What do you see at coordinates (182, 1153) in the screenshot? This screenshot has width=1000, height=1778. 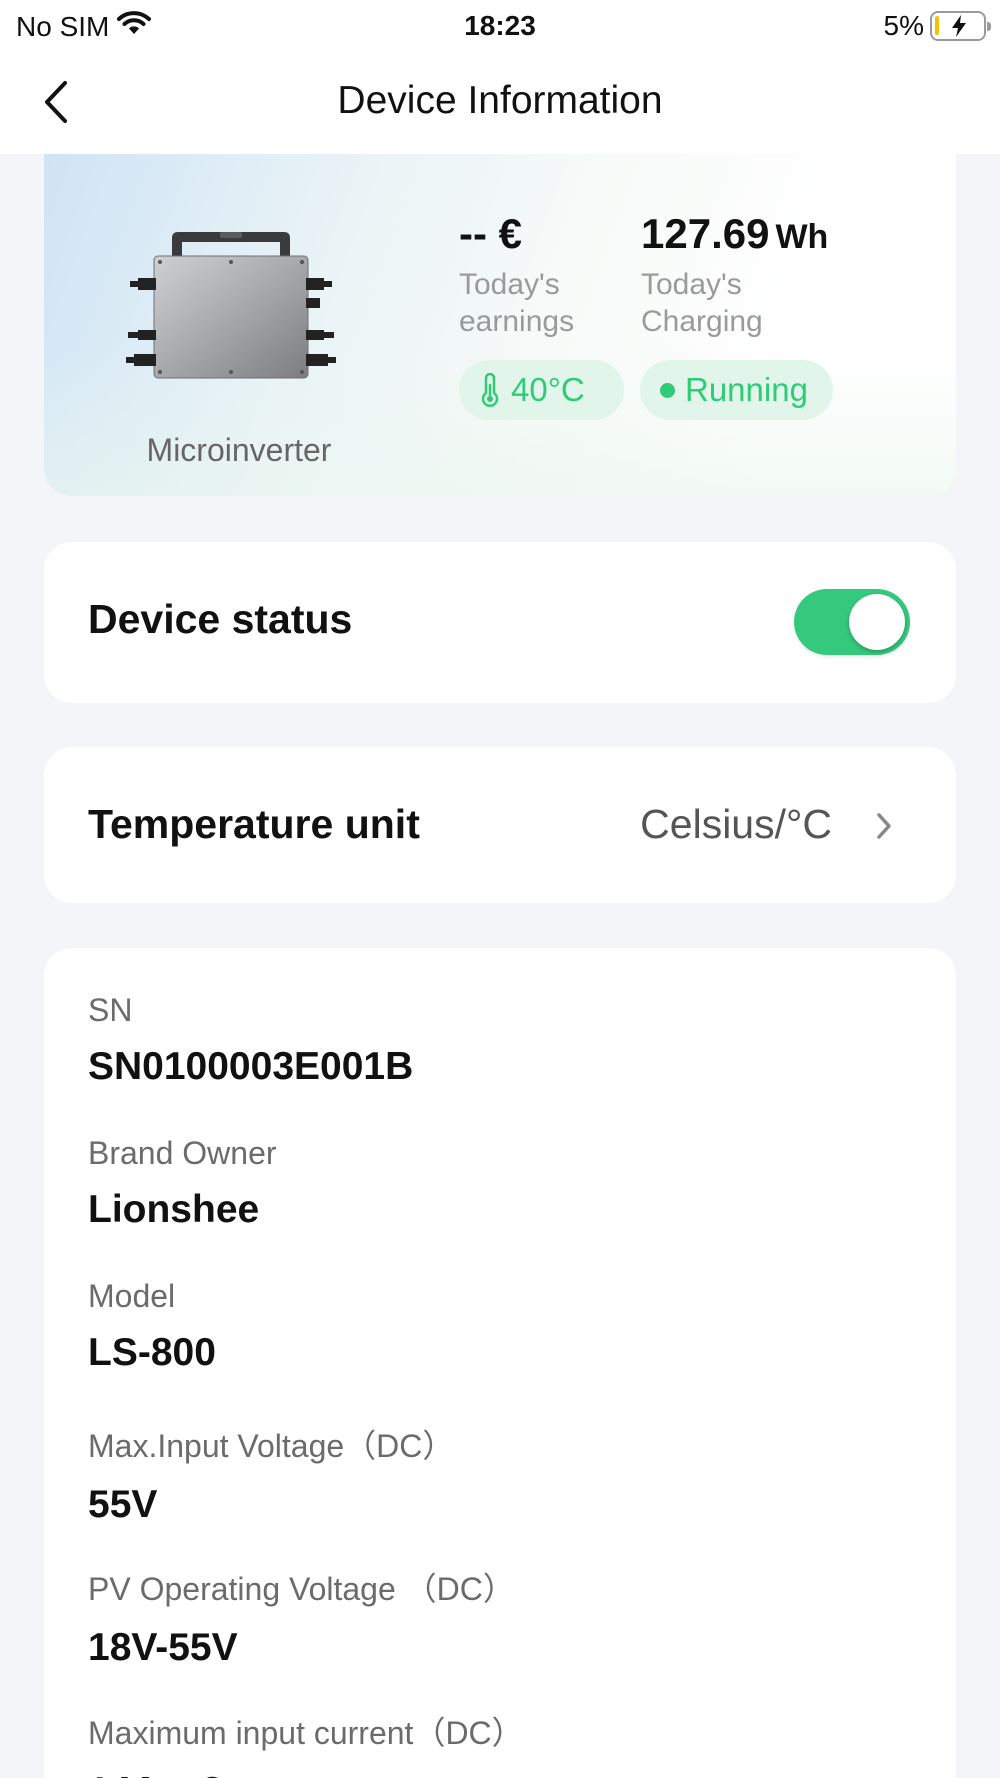 I see `info-label: Brand Owner` at bounding box center [182, 1153].